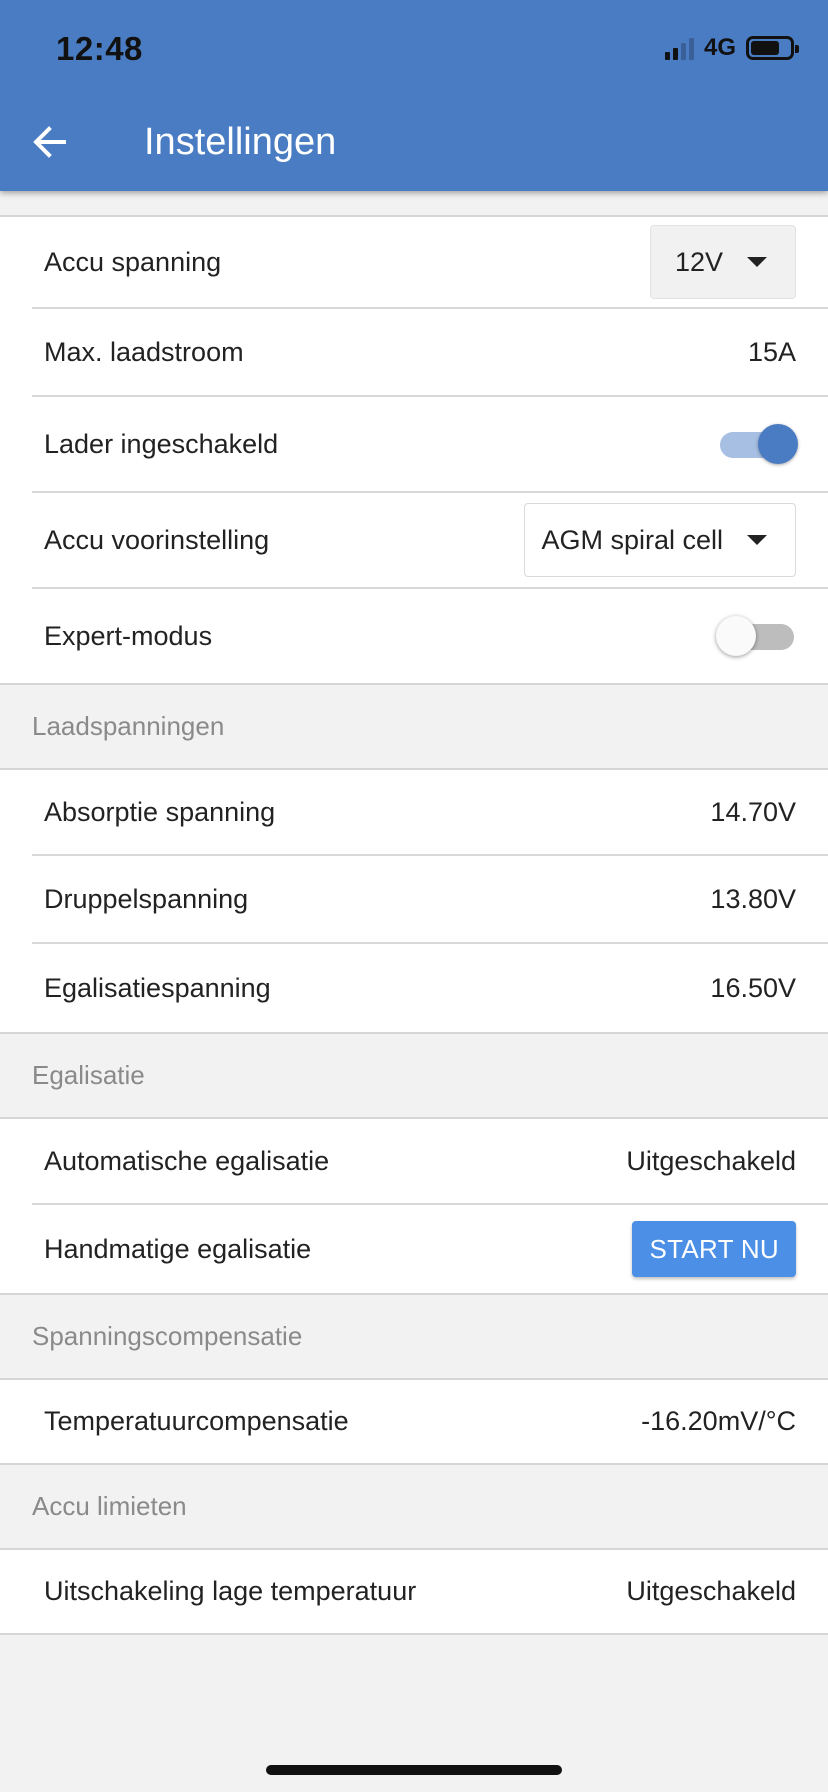  I want to click on section-header-voltage-compensation: Spanningscompensatie, so click(414, 1336).